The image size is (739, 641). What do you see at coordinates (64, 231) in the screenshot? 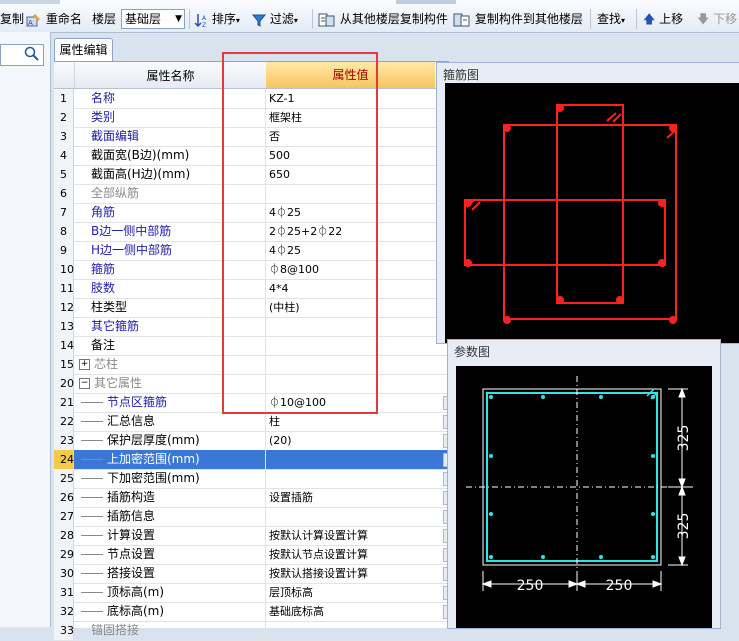
I see `row-number: 8` at bounding box center [64, 231].